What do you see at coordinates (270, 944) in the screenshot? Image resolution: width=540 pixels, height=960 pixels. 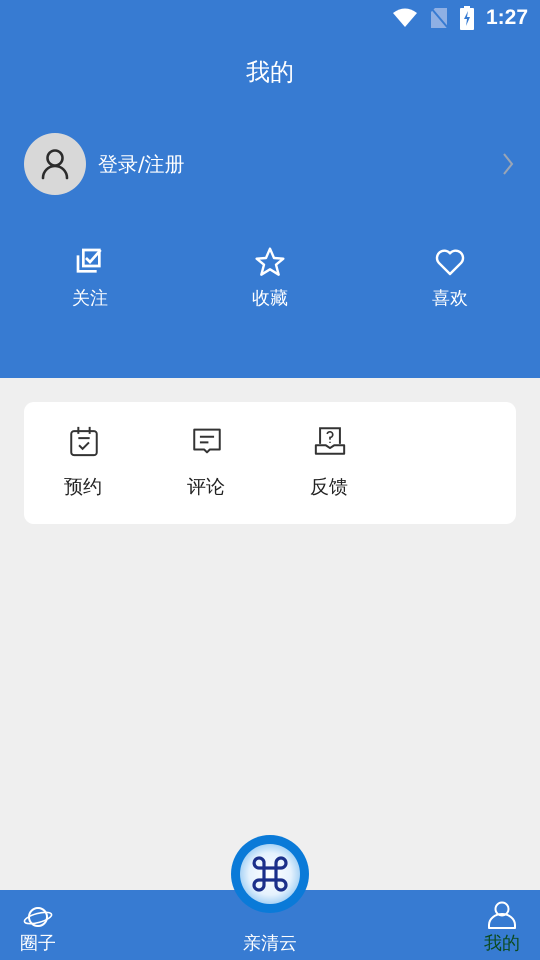 I see `nav-tab: 亲清云` at bounding box center [270, 944].